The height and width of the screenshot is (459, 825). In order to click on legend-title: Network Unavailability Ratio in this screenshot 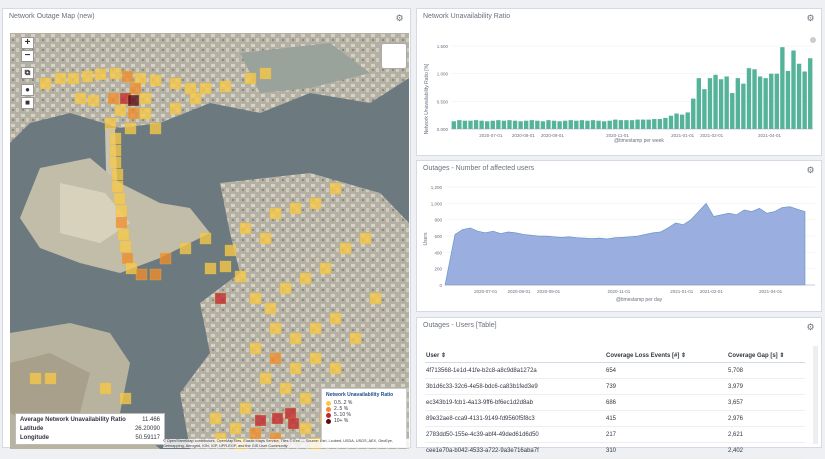, I will do `click(360, 395)`.